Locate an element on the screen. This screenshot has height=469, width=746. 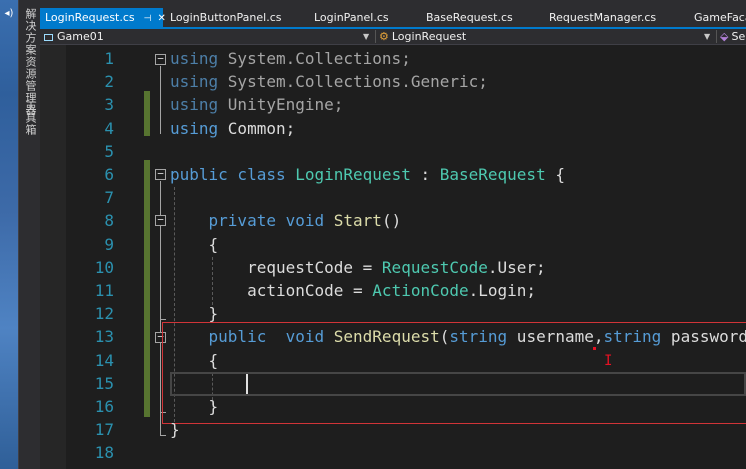
code-token: requestCode = is located at coordinates (276, 267).